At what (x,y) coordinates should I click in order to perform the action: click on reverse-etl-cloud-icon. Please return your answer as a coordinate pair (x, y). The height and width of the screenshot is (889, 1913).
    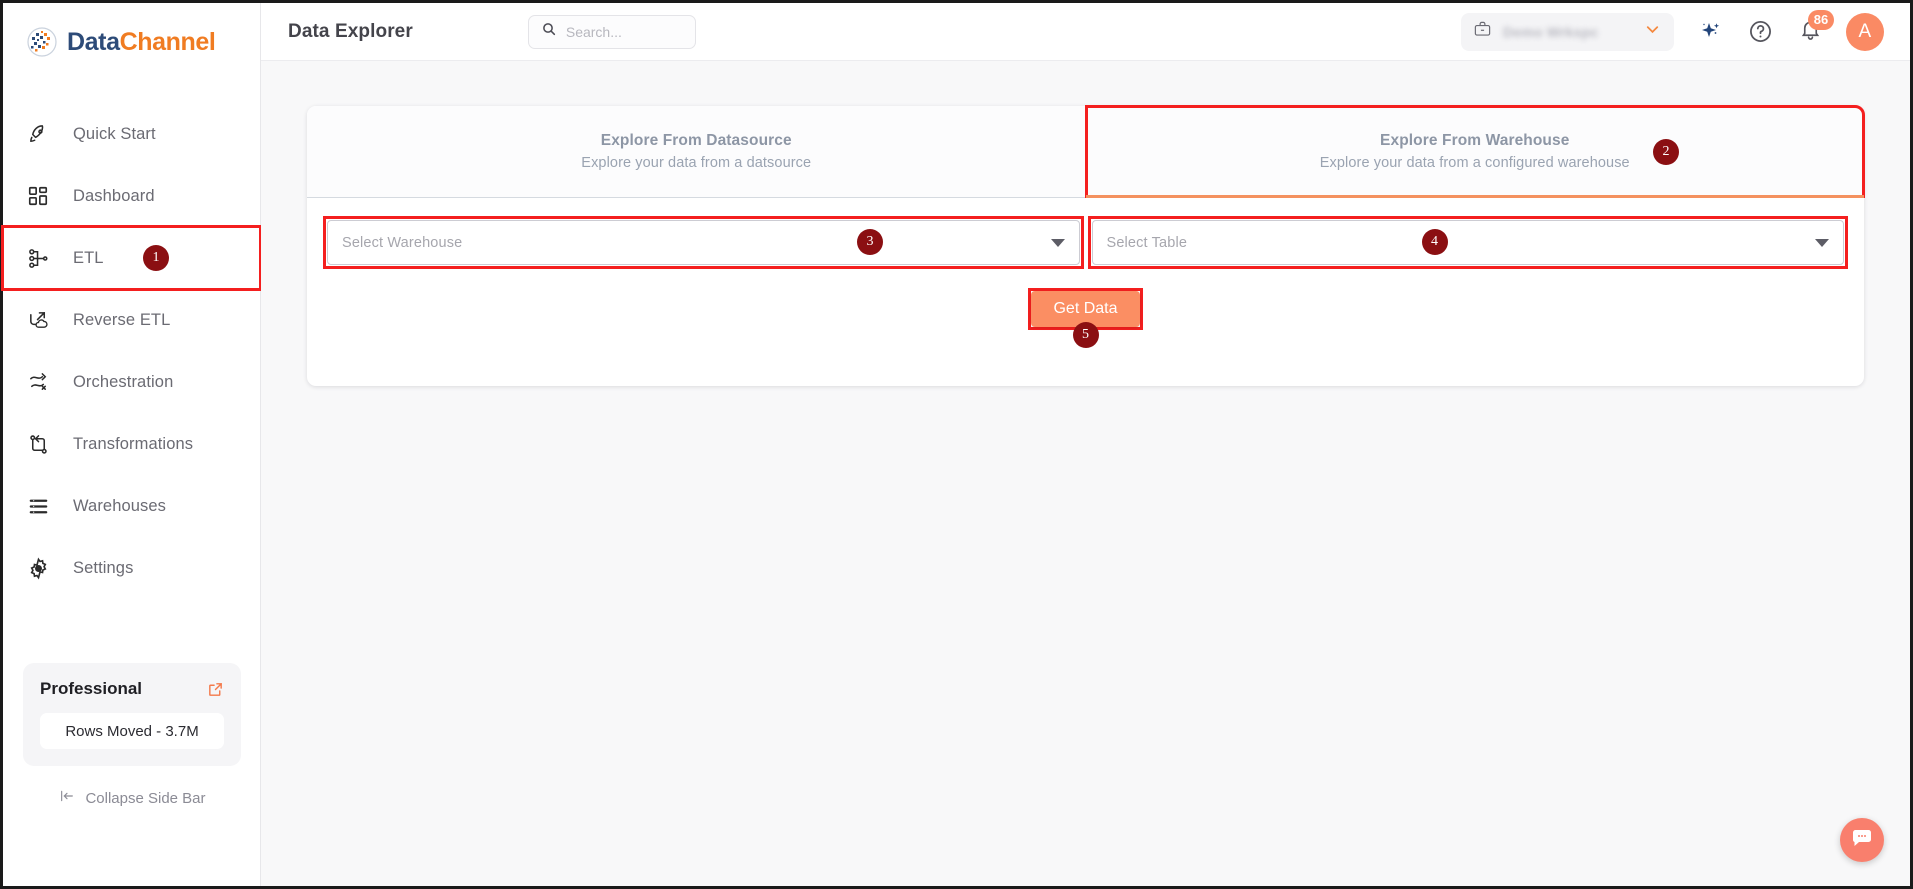
    Looking at the image, I should click on (38, 320).